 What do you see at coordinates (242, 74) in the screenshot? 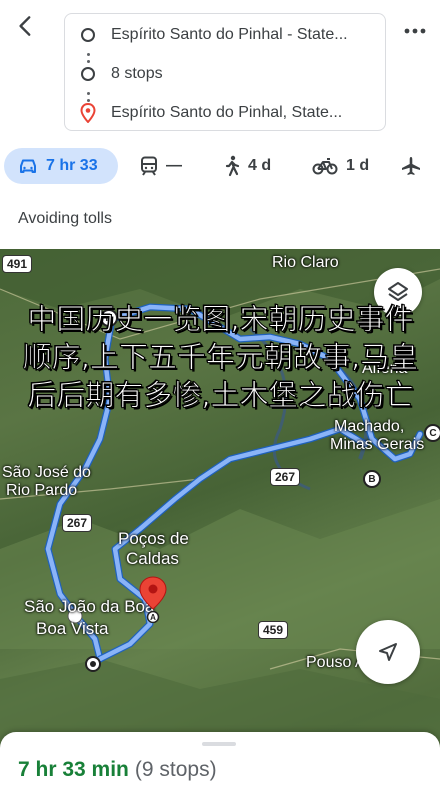
I see `stops-field: 8 stops` at bounding box center [242, 74].